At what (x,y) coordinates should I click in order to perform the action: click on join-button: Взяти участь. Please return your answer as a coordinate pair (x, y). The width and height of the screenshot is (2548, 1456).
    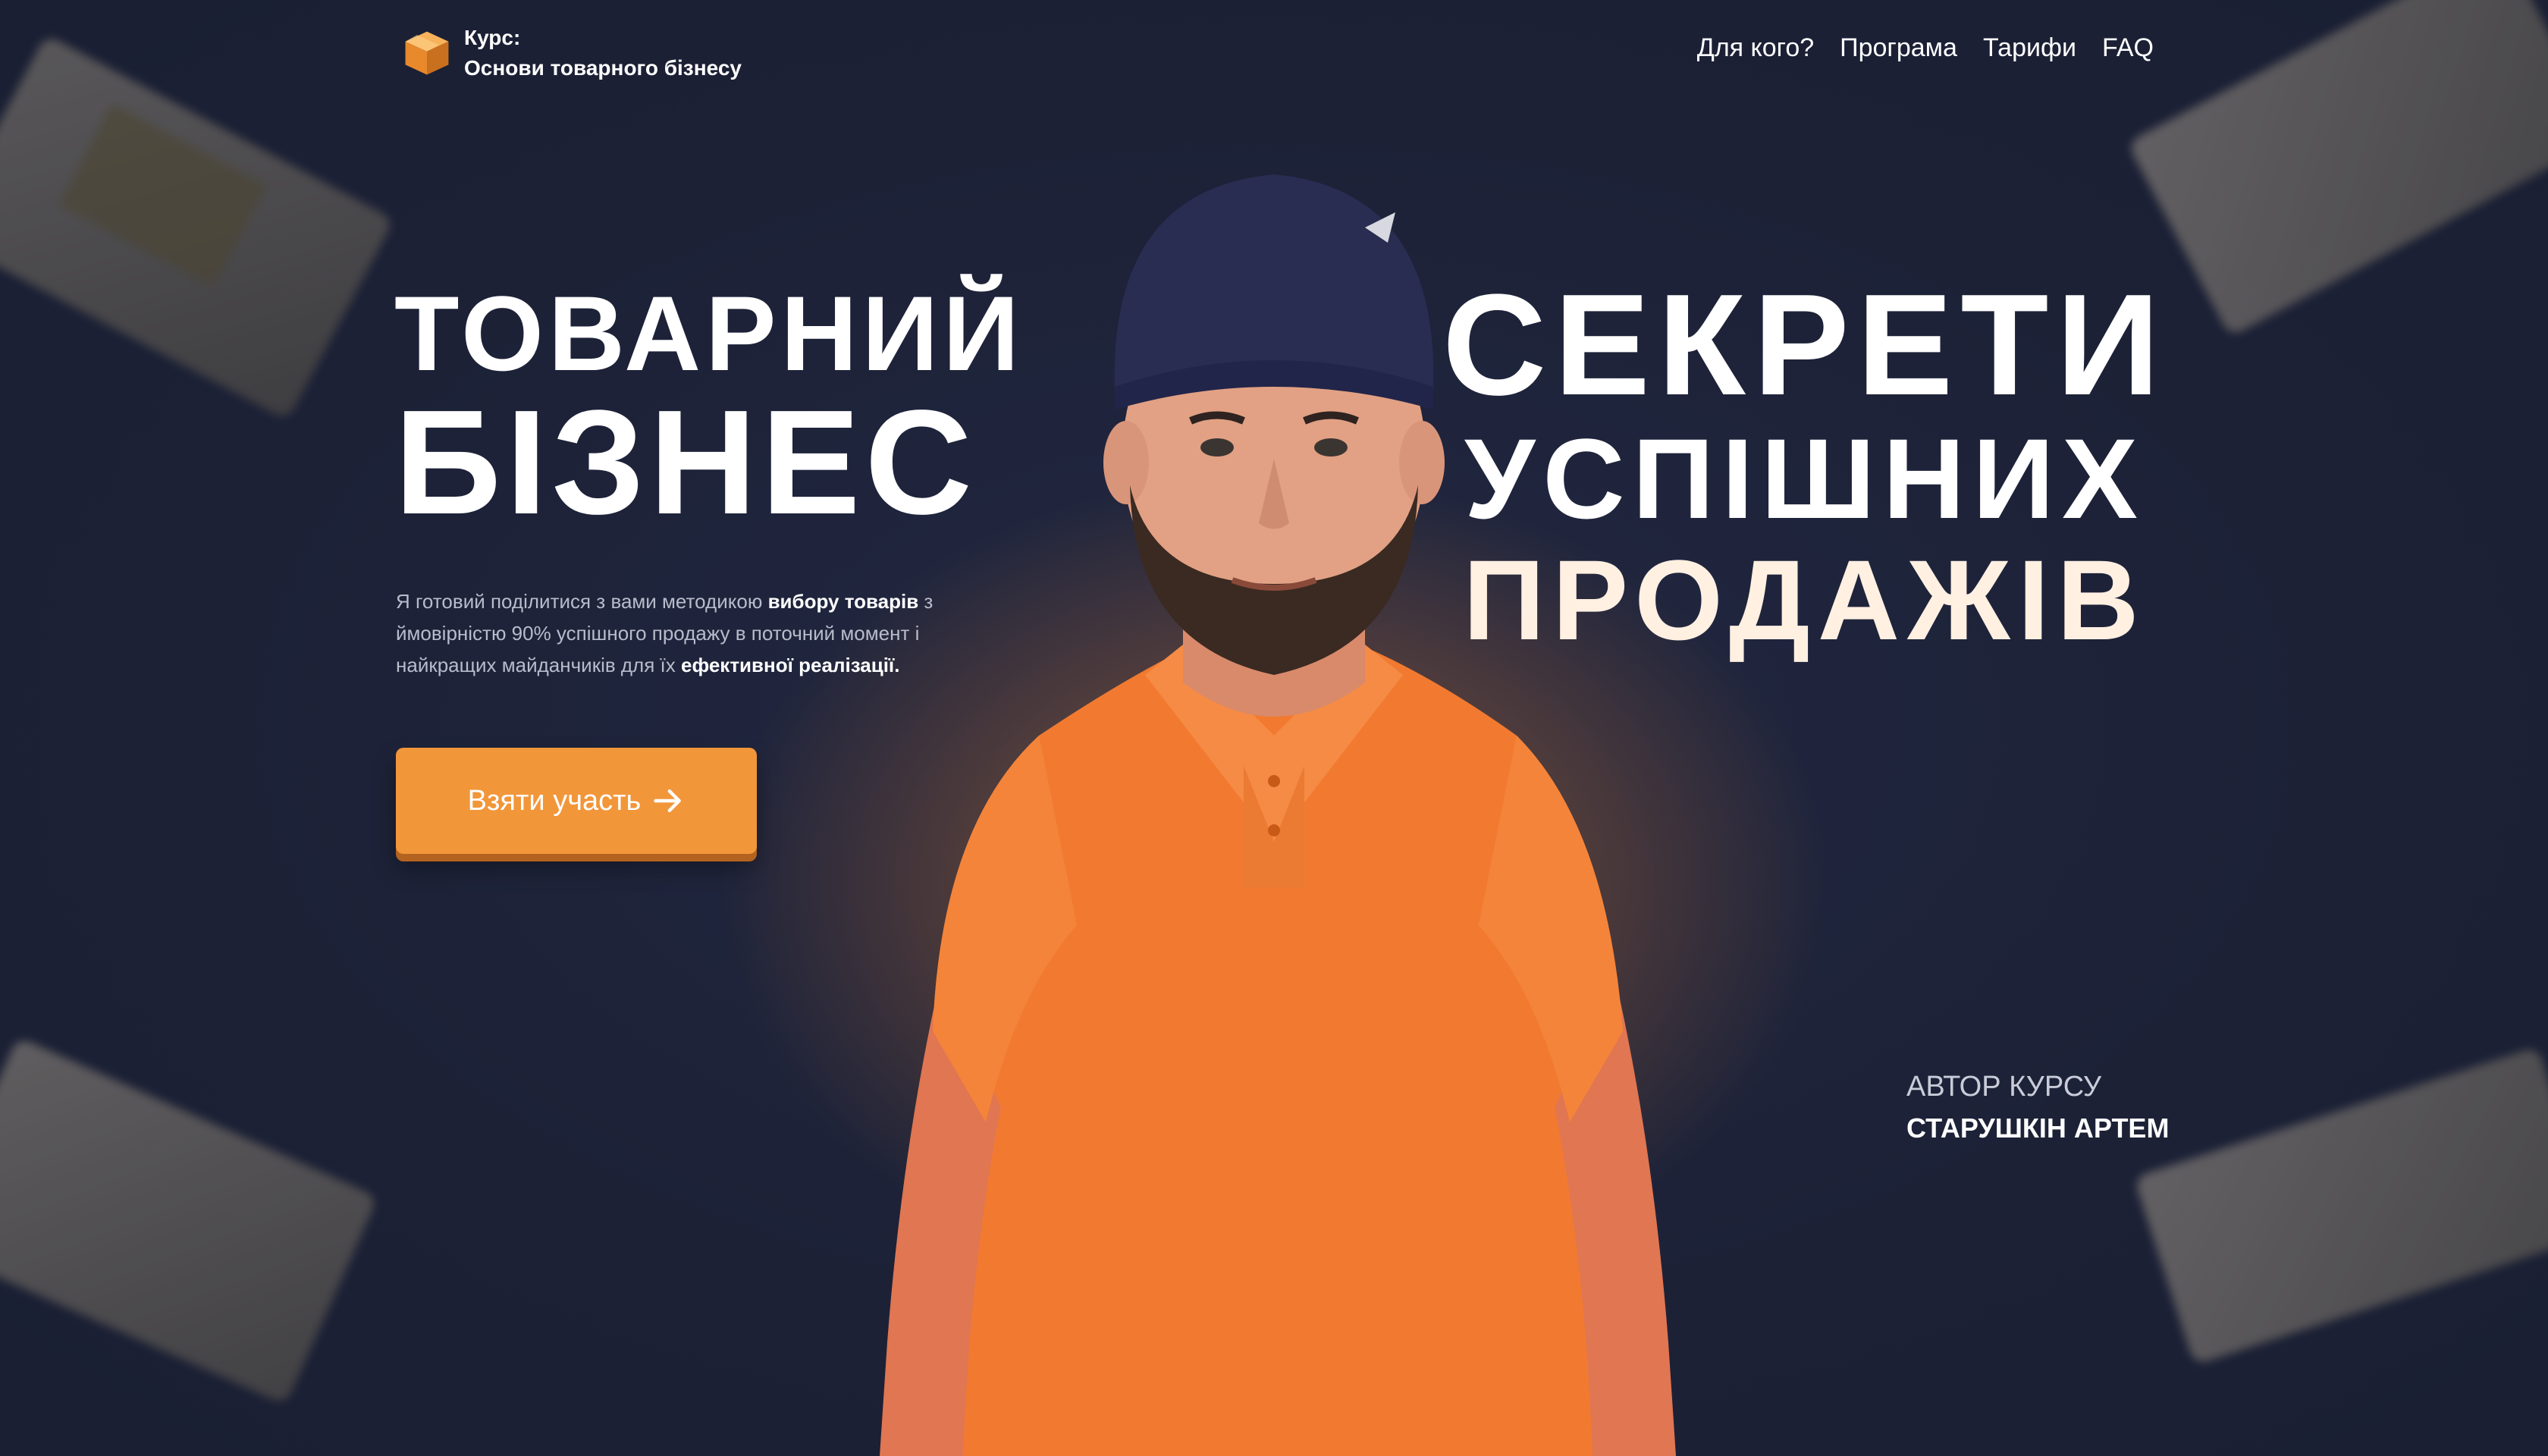
    Looking at the image, I should click on (576, 801).